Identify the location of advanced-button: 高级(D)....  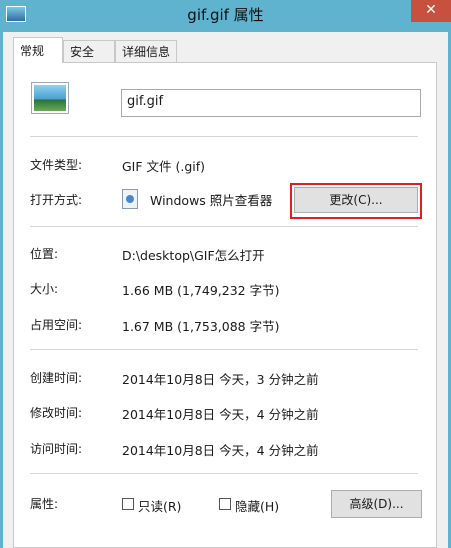
(376, 504).